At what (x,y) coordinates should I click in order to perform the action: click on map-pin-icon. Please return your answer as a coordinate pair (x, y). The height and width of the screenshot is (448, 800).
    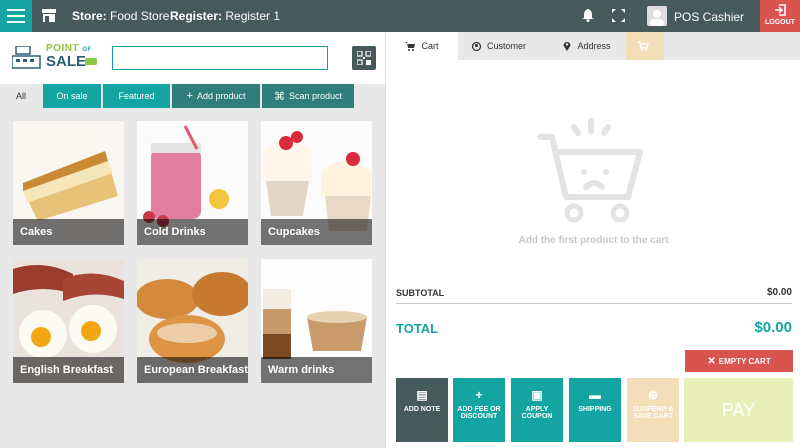
    Looking at the image, I should click on (567, 46).